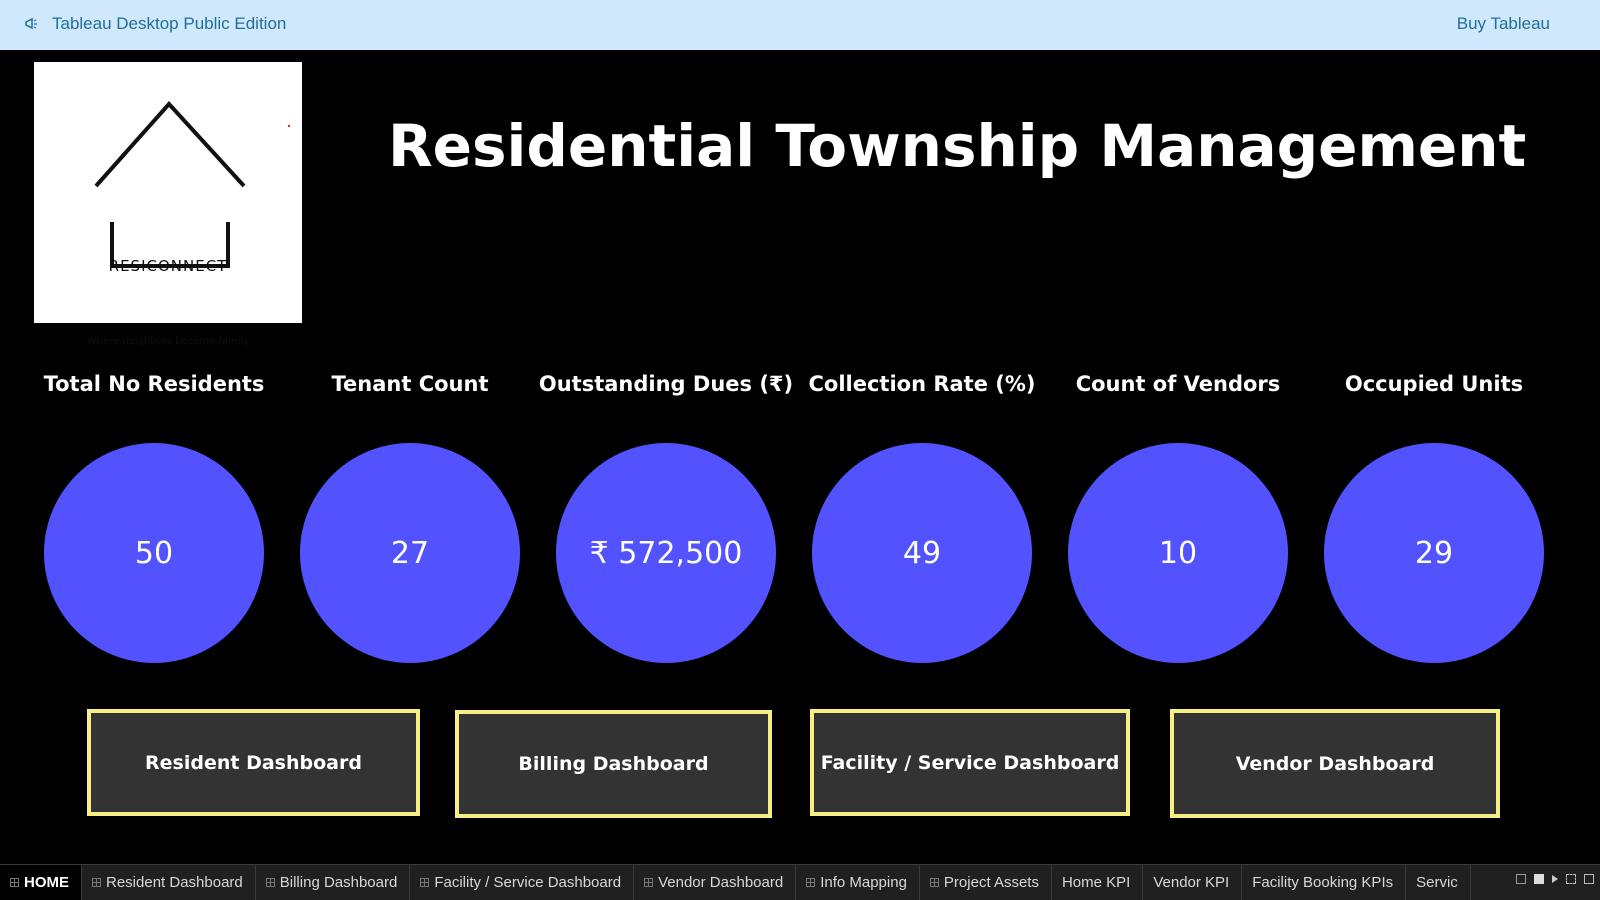 Image resolution: width=1600 pixels, height=900 pixels. I want to click on presentation-mode-icon, so click(1589, 879).